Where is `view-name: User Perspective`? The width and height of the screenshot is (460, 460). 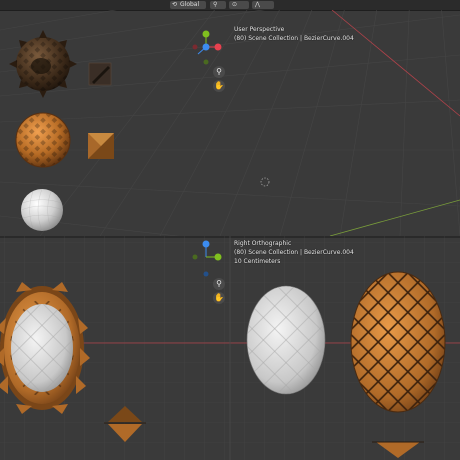
view-name: User Perspective is located at coordinates (259, 29).